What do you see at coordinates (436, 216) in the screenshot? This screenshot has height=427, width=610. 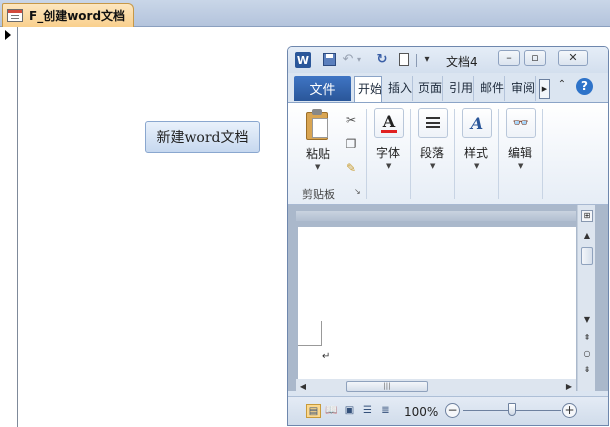 I see `ruler` at bounding box center [436, 216].